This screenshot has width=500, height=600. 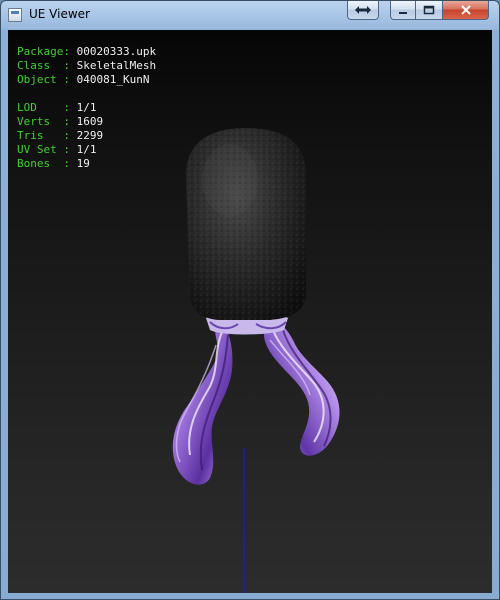 I want to click on close-icon, so click(x=465, y=10).